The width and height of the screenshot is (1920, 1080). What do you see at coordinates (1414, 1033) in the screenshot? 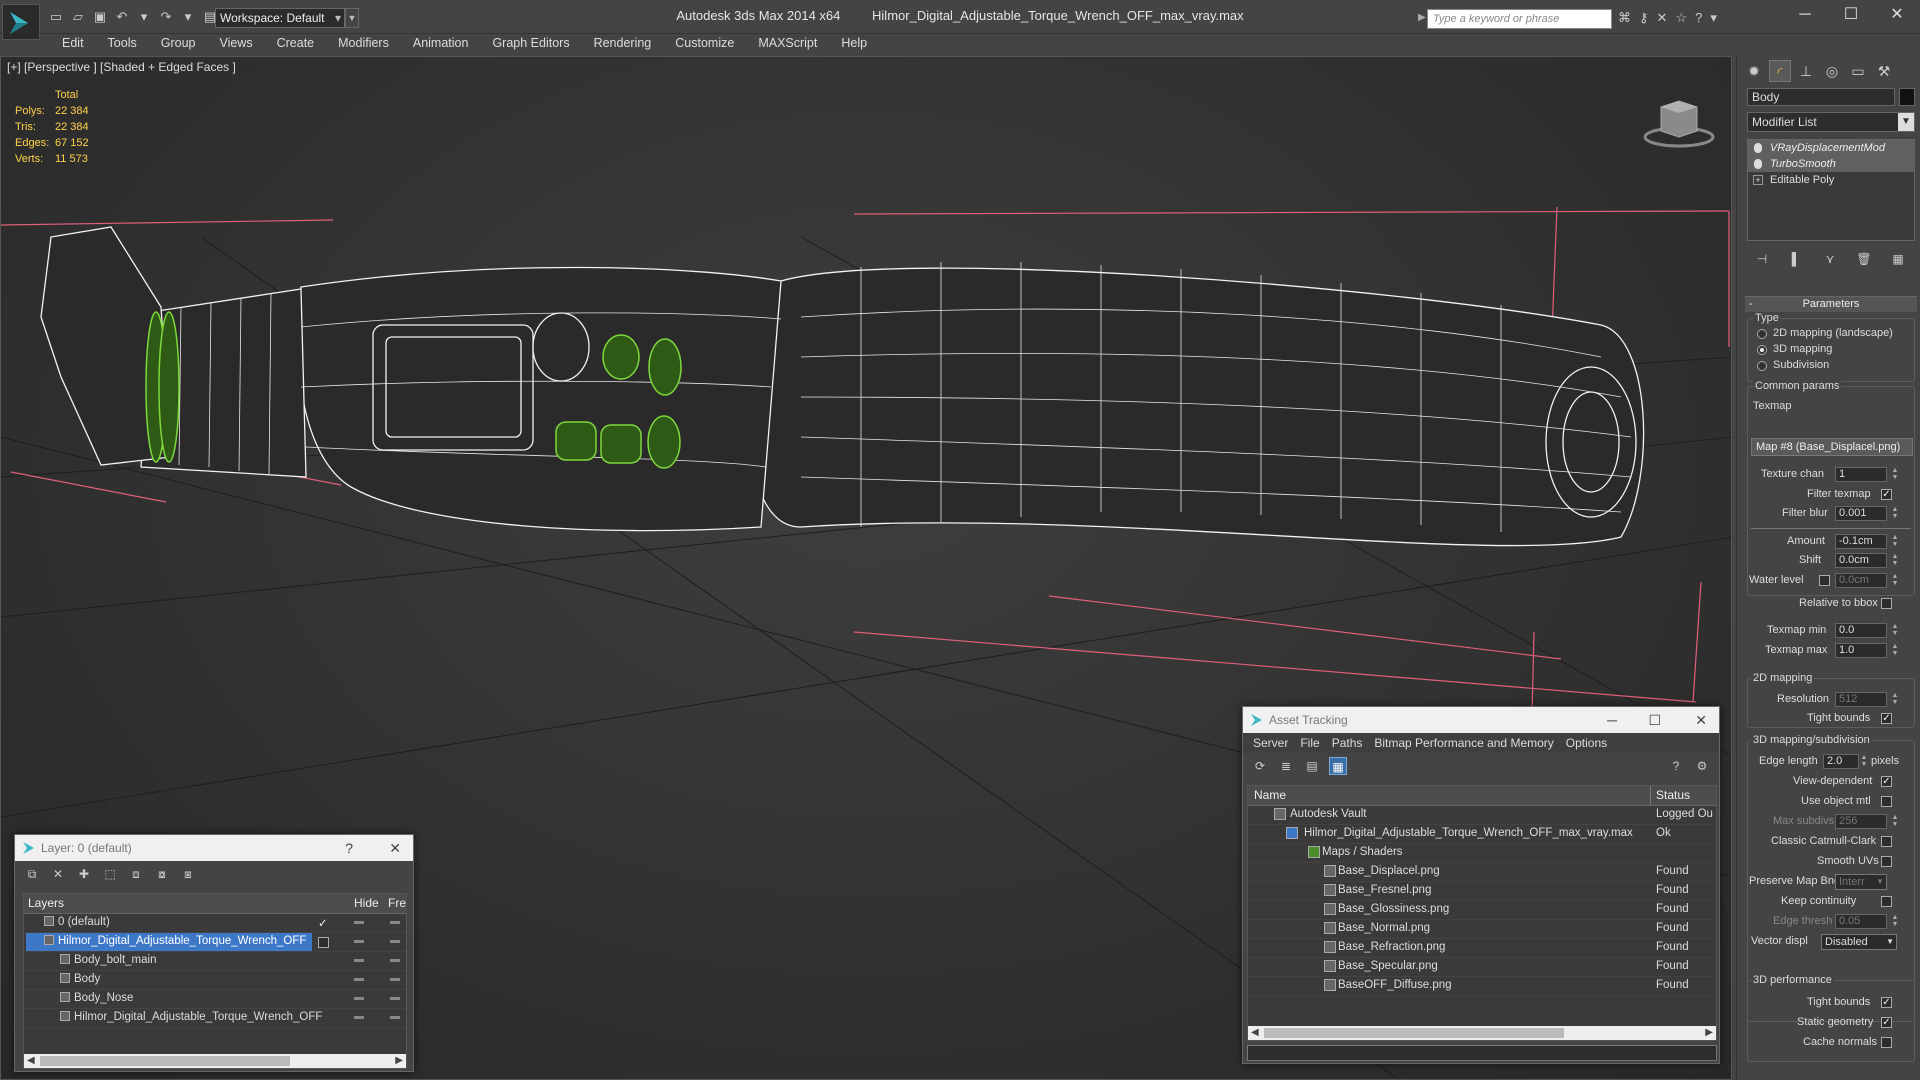
I see `scrollbar-thumb` at bounding box center [1414, 1033].